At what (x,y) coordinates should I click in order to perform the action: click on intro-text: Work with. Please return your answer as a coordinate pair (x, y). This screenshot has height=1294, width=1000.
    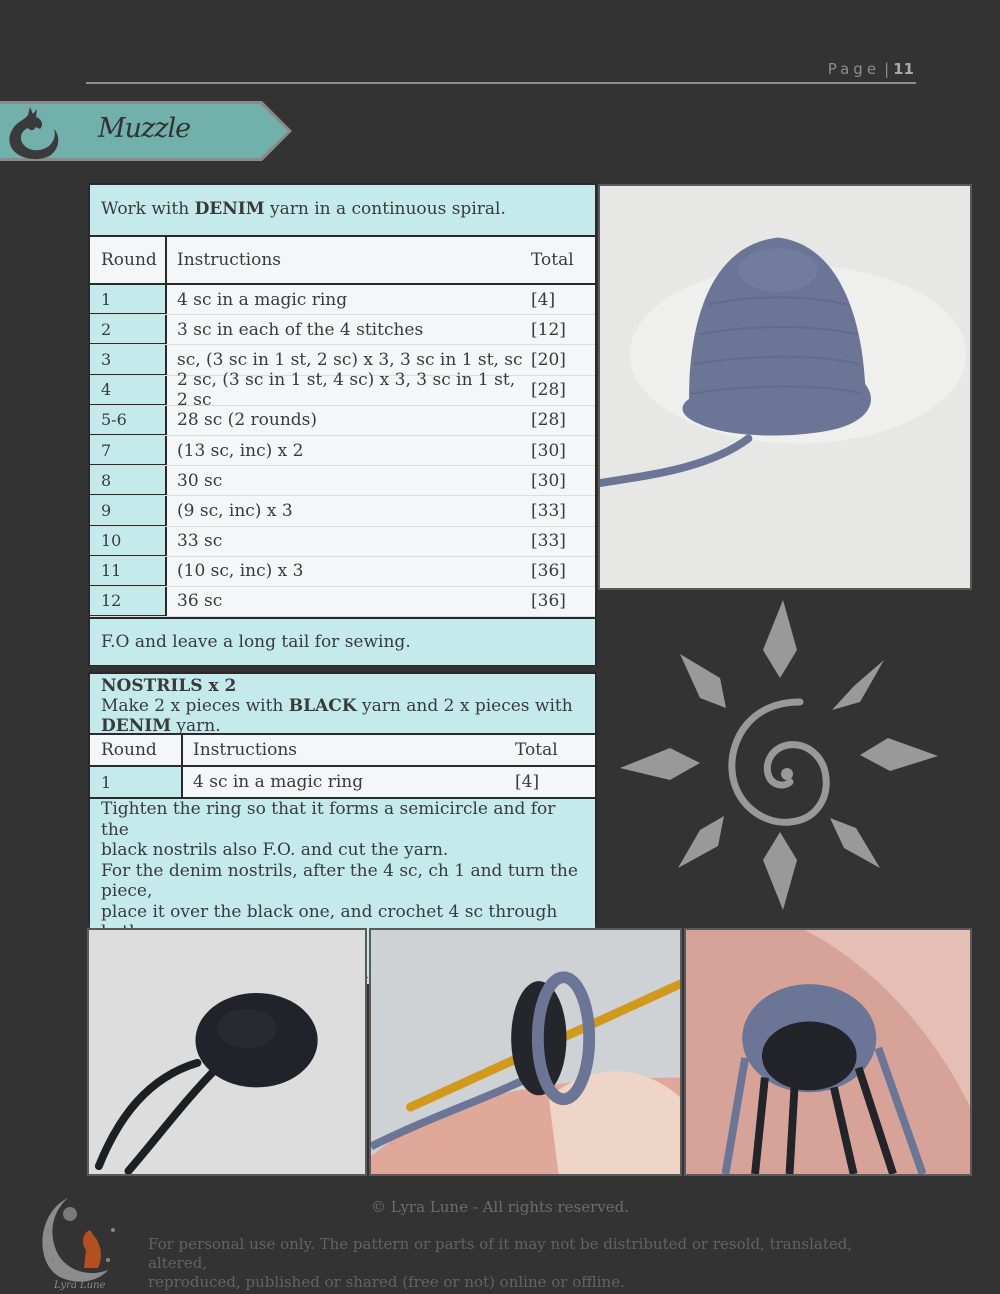
    Looking at the image, I should click on (148, 209).